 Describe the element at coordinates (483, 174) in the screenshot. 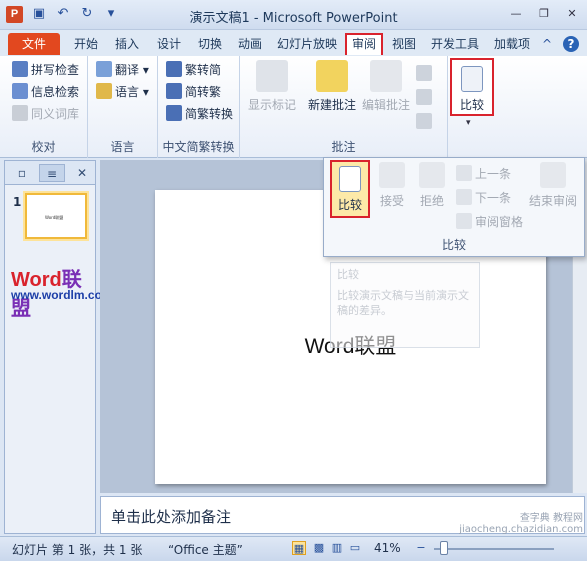

I see `previous-change-button: 上一条` at that location.